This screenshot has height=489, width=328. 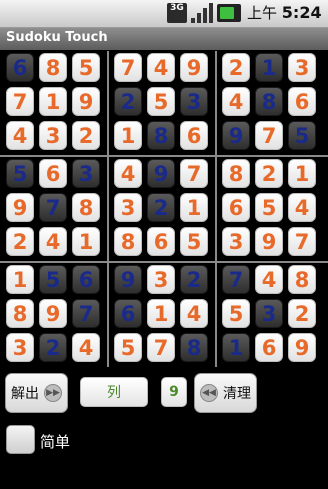 I want to click on mode-label: 列, so click(x=114, y=393).